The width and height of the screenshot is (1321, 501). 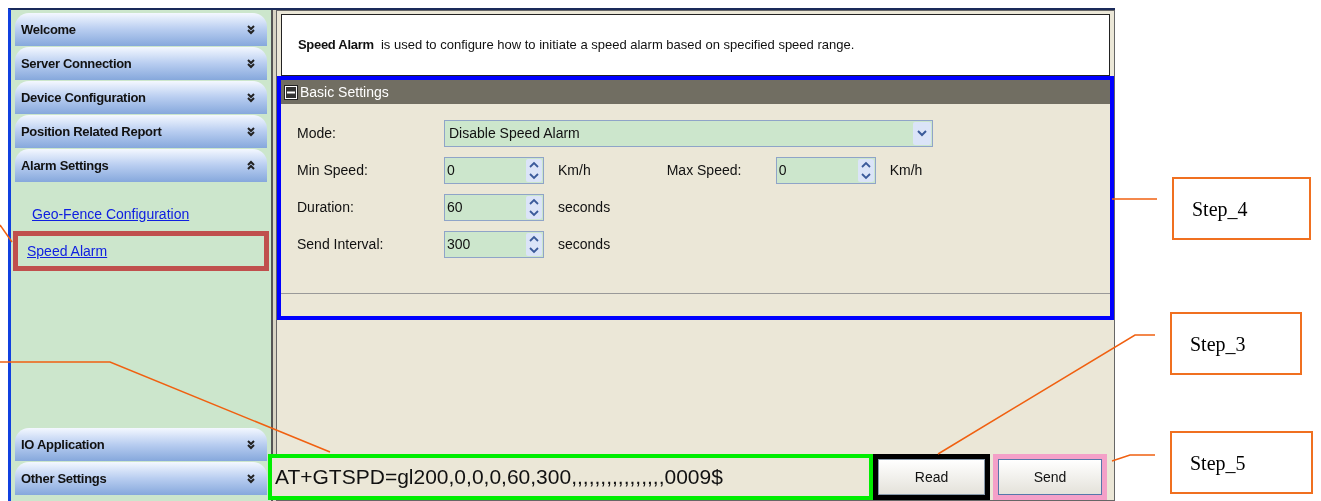 I want to click on field-label: Max Speed:, so click(x=704, y=170).